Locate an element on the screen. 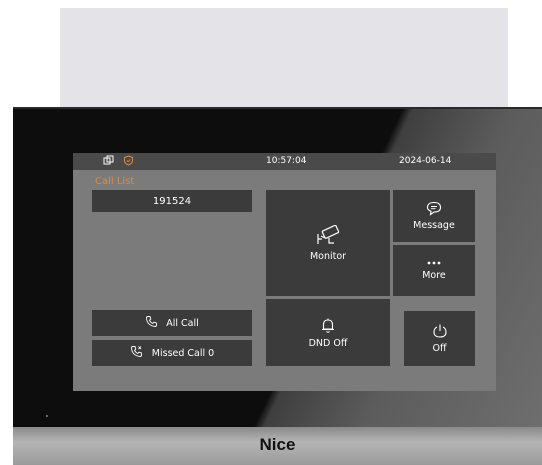 This screenshot has width=542, height=465. call-list-item: 191524 is located at coordinates (172, 201).